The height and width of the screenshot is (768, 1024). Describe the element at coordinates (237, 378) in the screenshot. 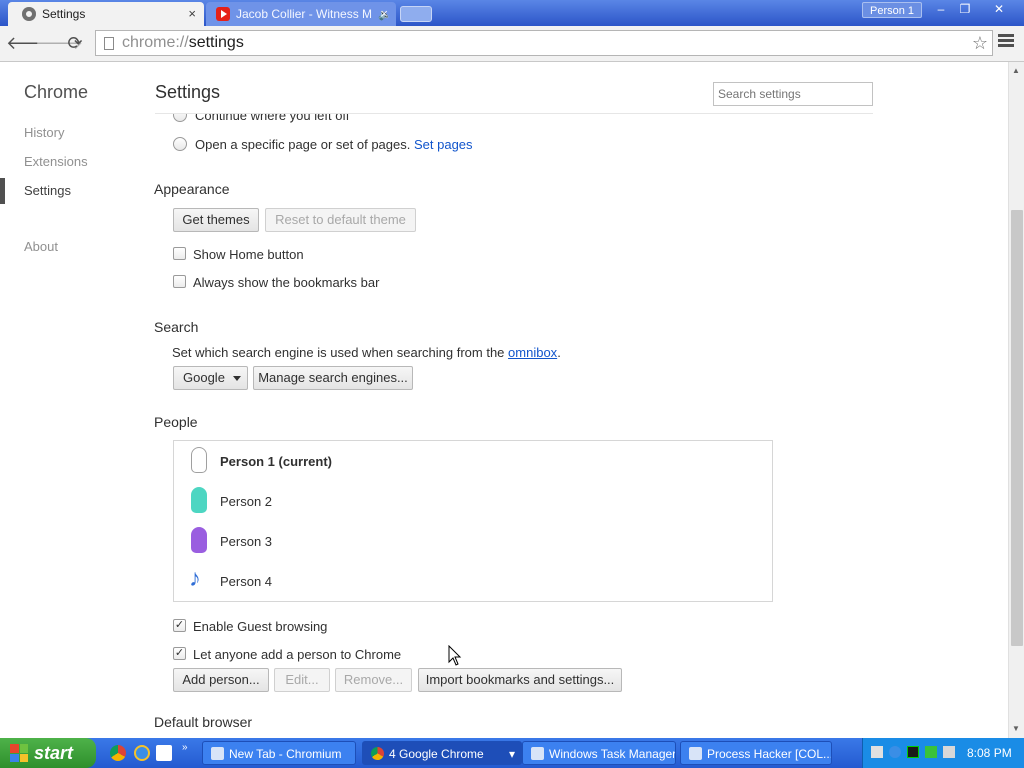

I see `dropdown-arrow-icon` at that location.